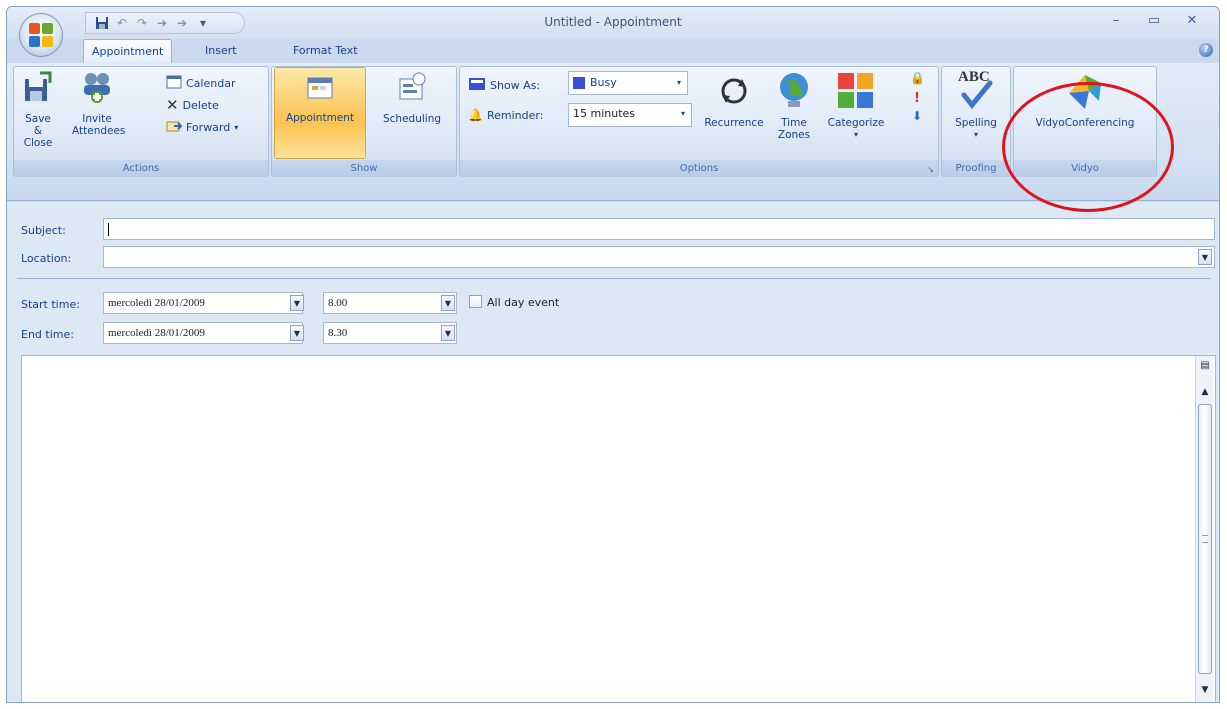 The height and width of the screenshot is (709, 1227). Describe the element at coordinates (412, 88) in the screenshot. I see `scheduling-icon` at that location.